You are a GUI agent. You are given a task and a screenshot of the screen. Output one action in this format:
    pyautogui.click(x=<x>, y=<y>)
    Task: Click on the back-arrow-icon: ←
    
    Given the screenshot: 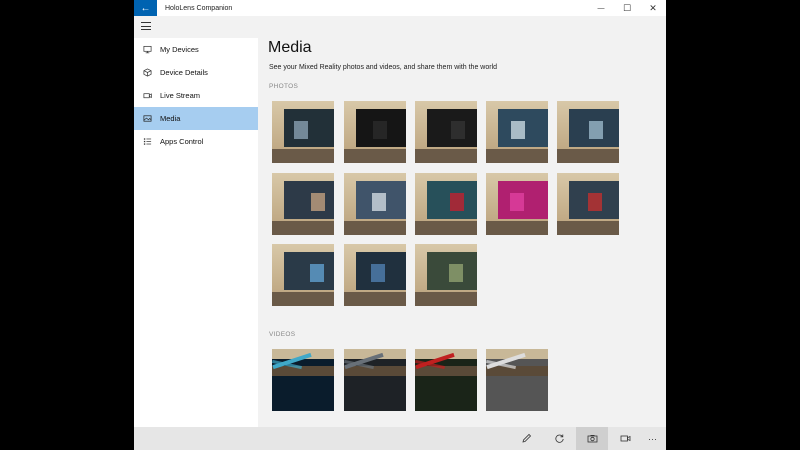 What is the action you would take?
    pyautogui.click(x=145, y=8)
    